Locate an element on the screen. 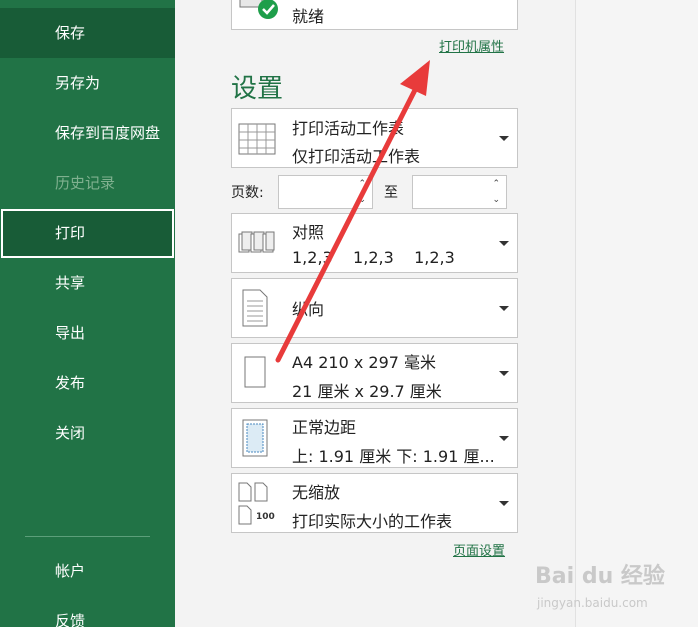 The width and height of the screenshot is (698, 627). baidu-watermark: Bai du 经验 is located at coordinates (600, 576).